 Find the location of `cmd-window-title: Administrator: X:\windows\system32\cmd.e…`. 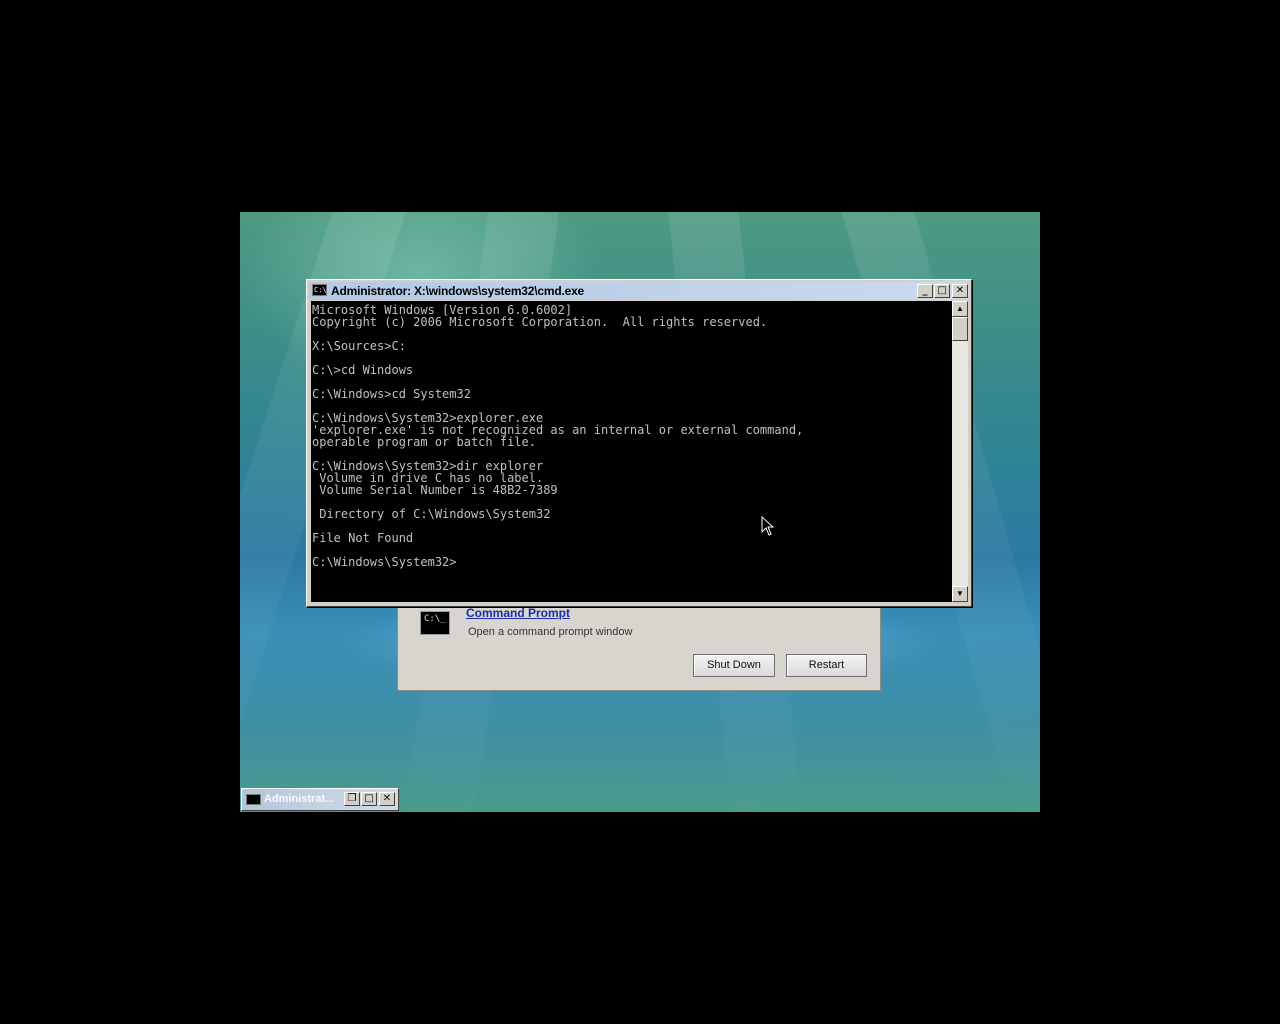

cmd-window-title: Administrator: X:\windows\system32\cmd.e… is located at coordinates (458, 291).